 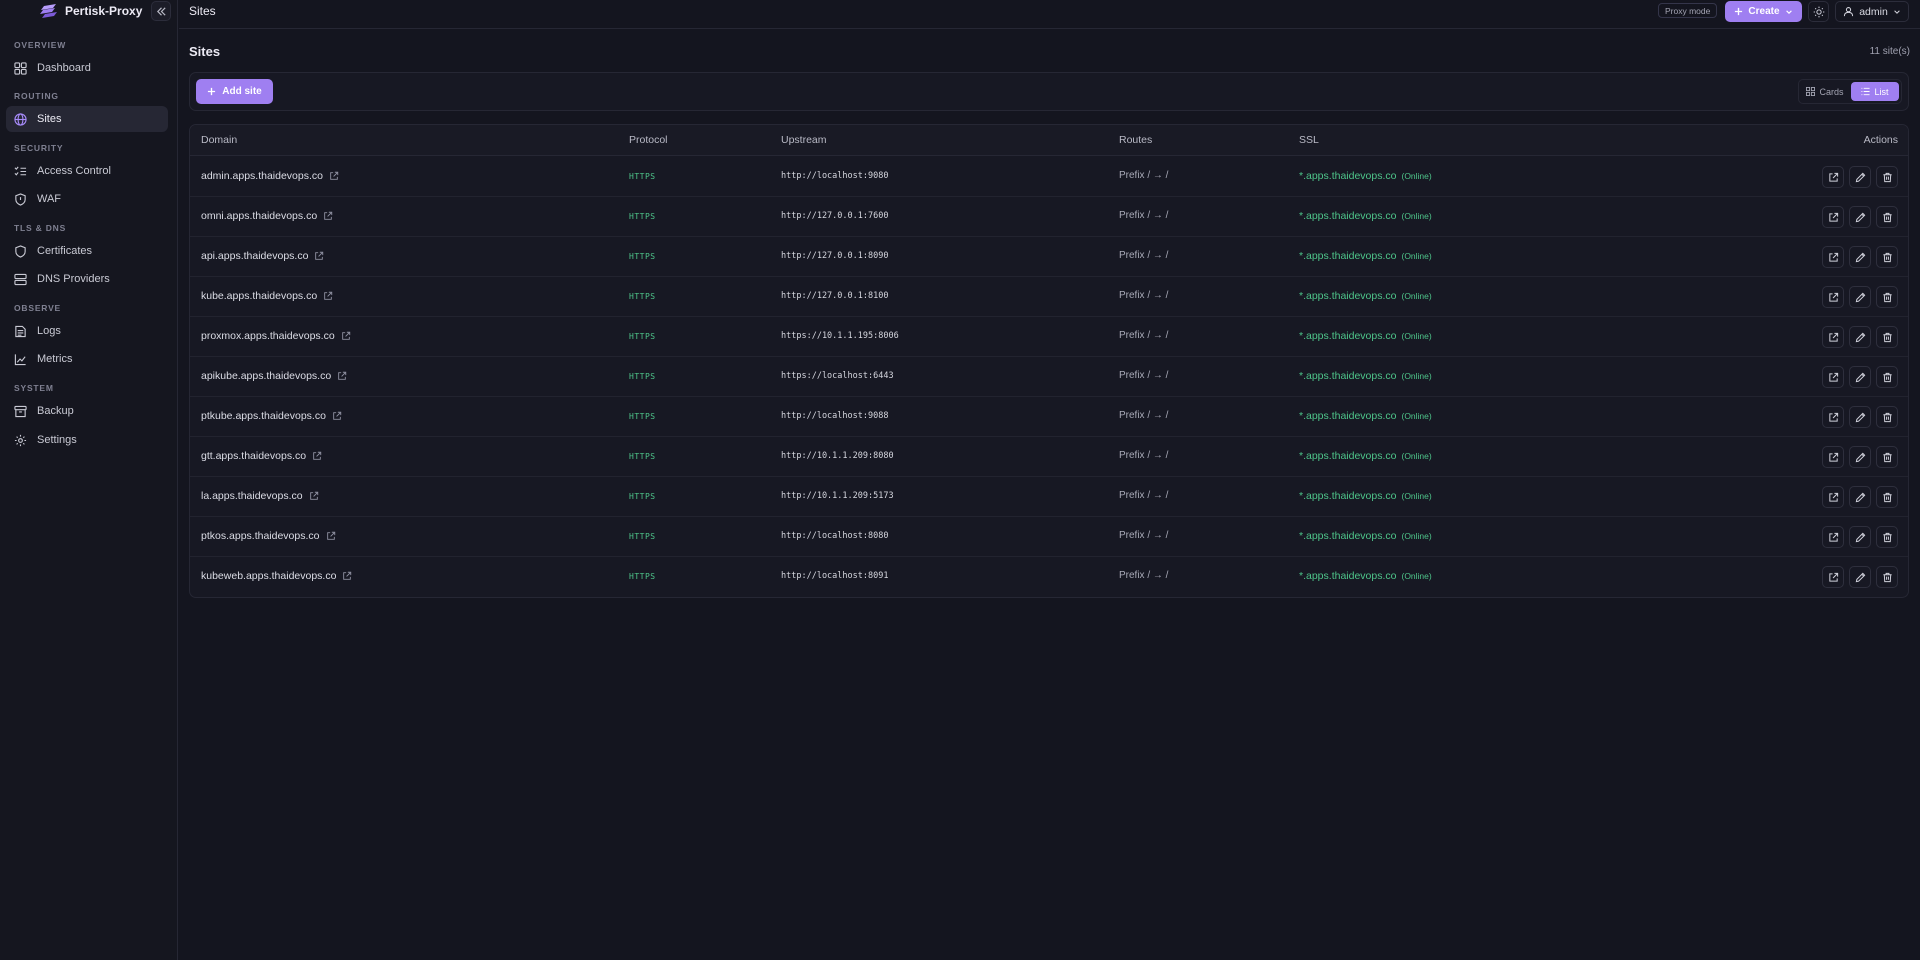 I want to click on create-button: Create, so click(x=1763, y=11).